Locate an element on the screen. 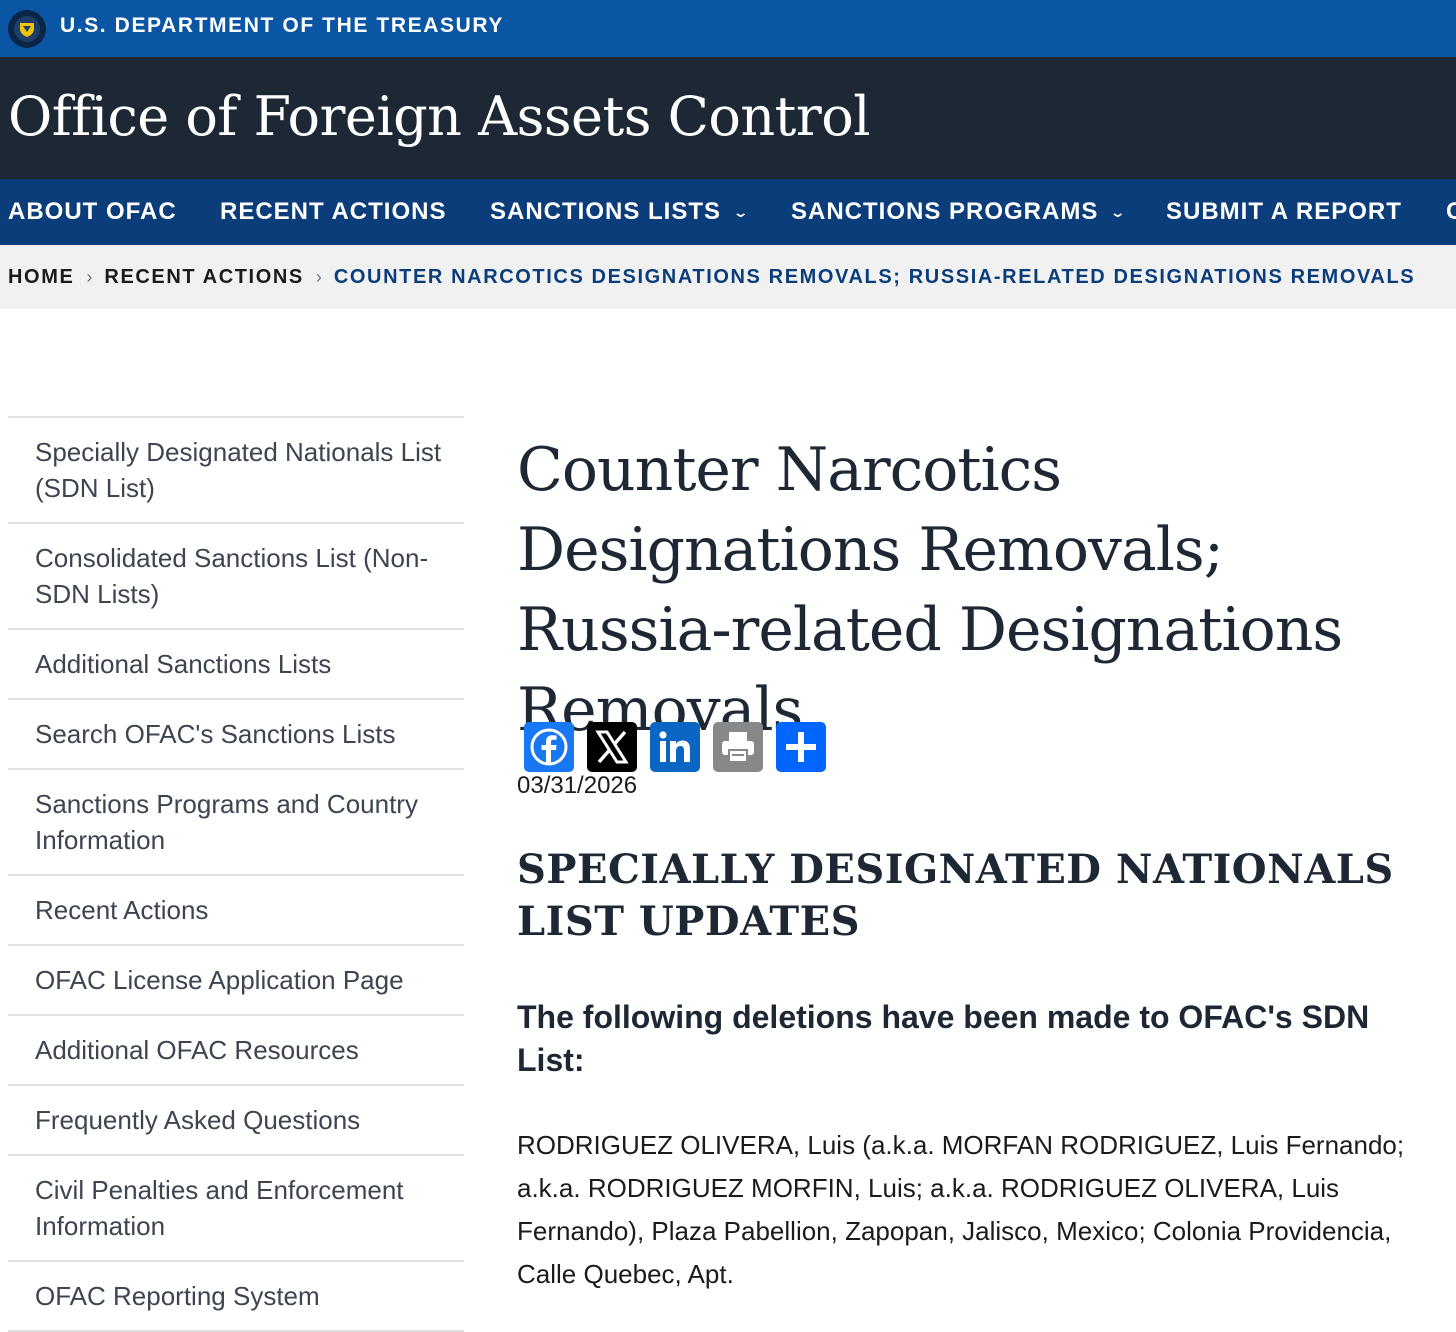  nav-label: RECENT ACTIONS is located at coordinates (333, 211).